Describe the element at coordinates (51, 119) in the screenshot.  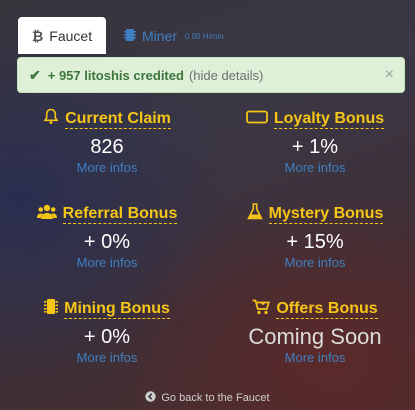
I see `bell-icon` at that location.